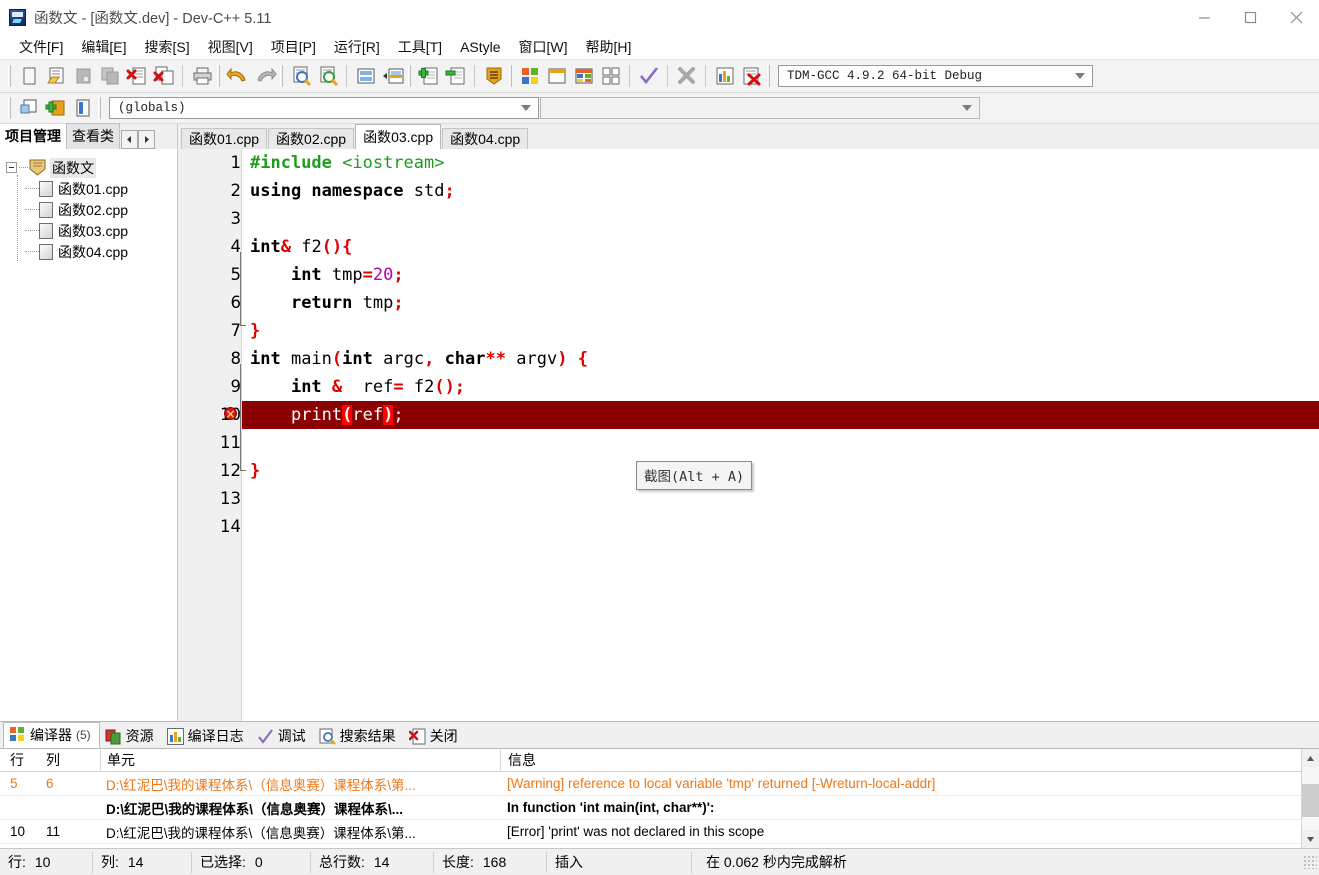 Image resolution: width=1319 pixels, height=875 pixels. What do you see at coordinates (556, 76) in the screenshot?
I see `run-icon` at bounding box center [556, 76].